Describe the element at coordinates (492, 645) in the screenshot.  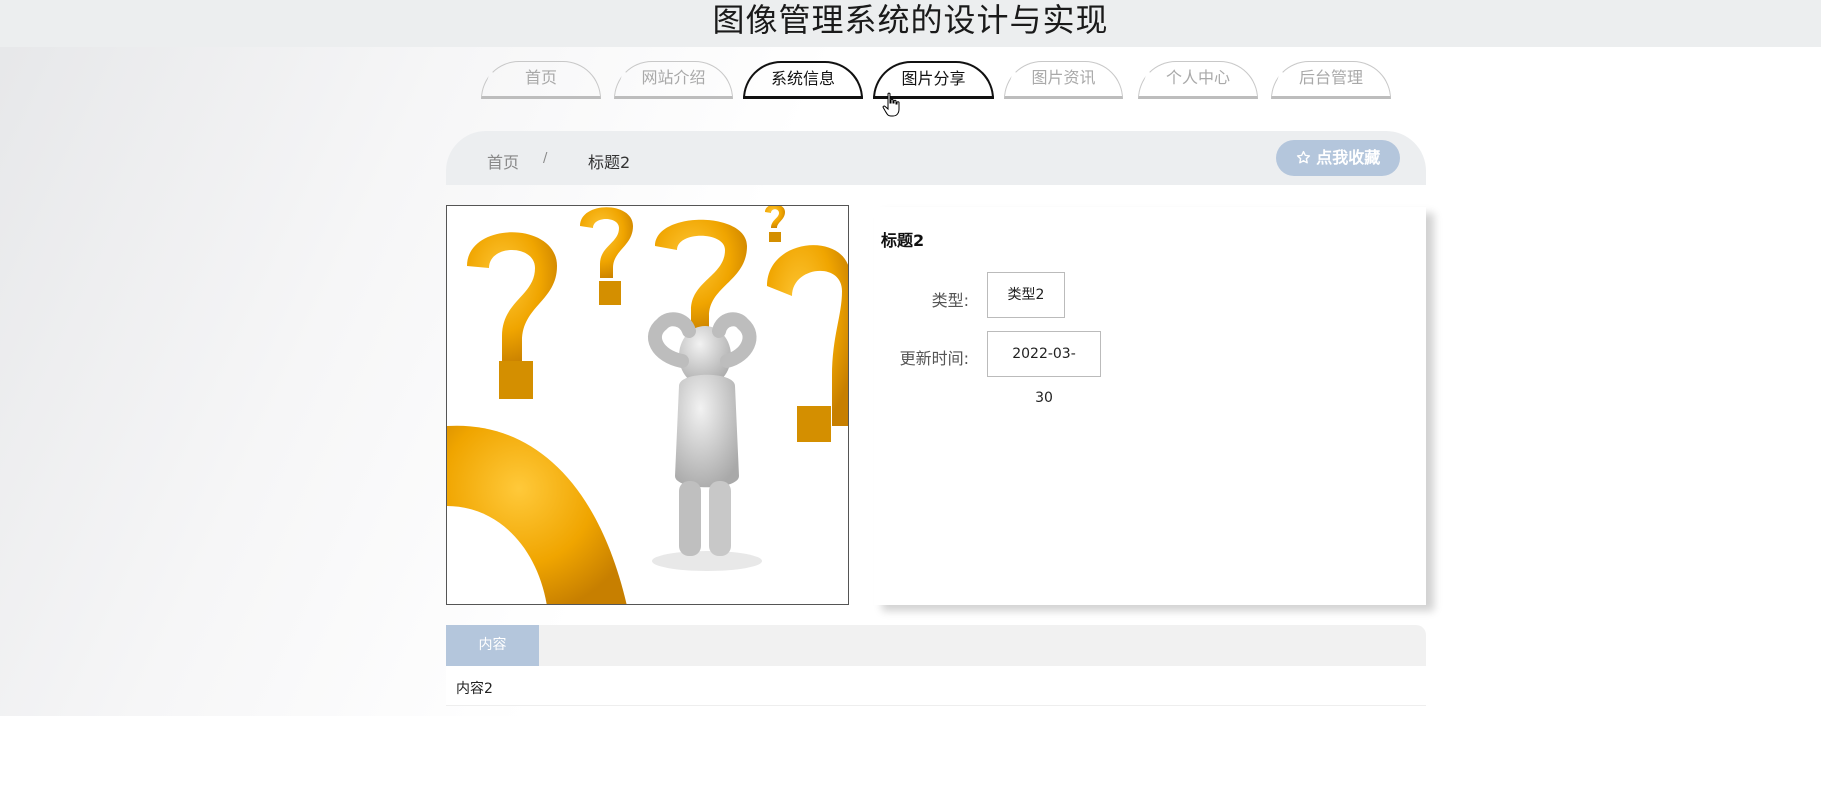
I see `tab-content: 内容` at that location.